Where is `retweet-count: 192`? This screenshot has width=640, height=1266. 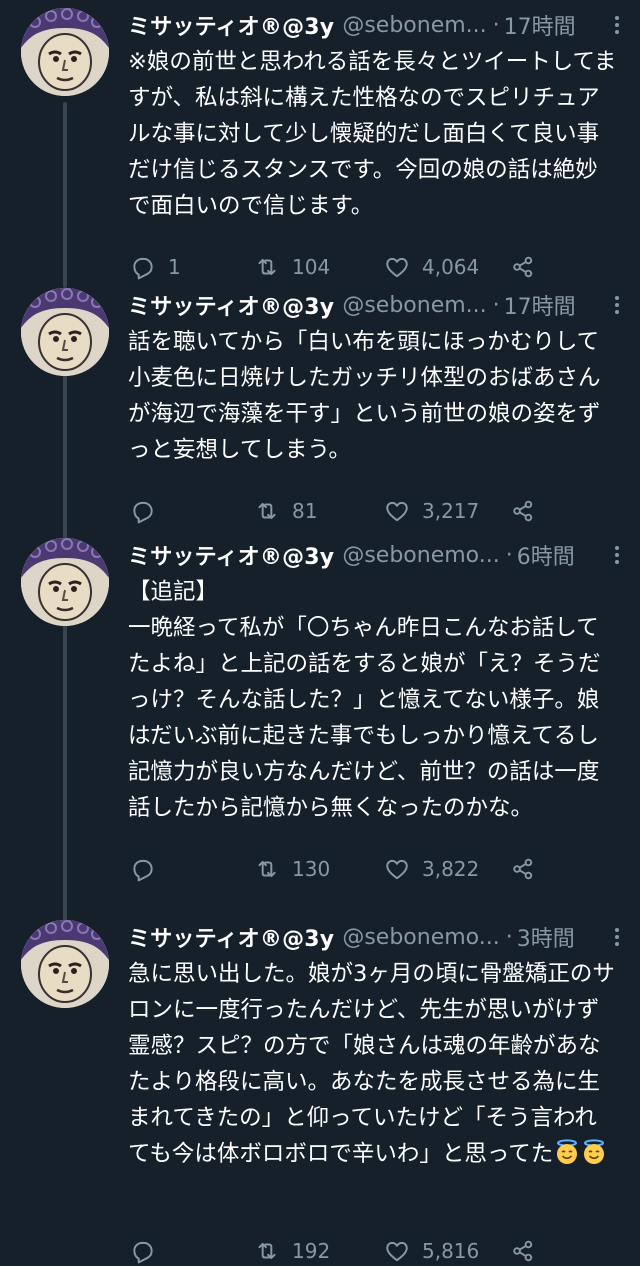
retweet-count: 192 is located at coordinates (311, 1251).